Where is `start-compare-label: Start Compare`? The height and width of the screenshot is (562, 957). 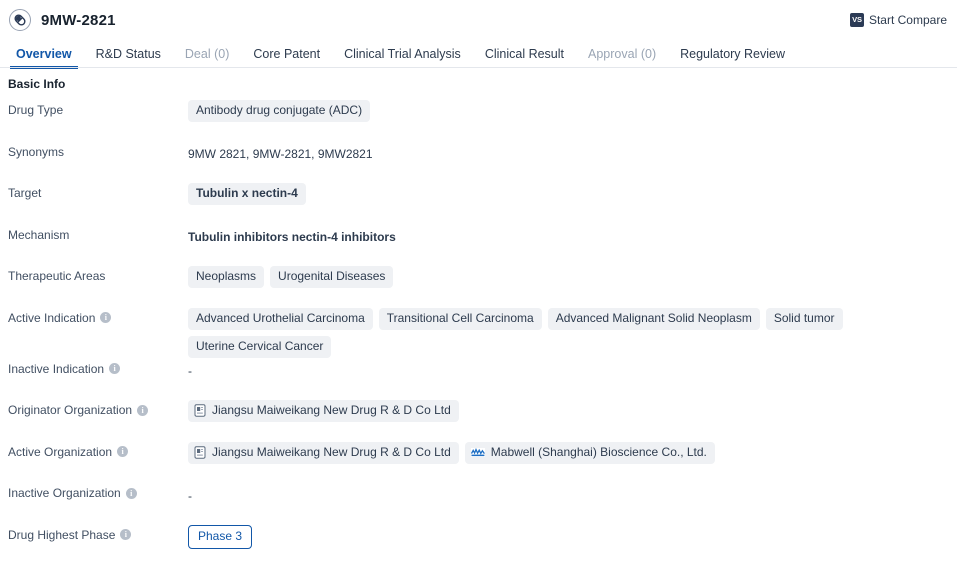 start-compare-label: Start Compare is located at coordinates (907, 20).